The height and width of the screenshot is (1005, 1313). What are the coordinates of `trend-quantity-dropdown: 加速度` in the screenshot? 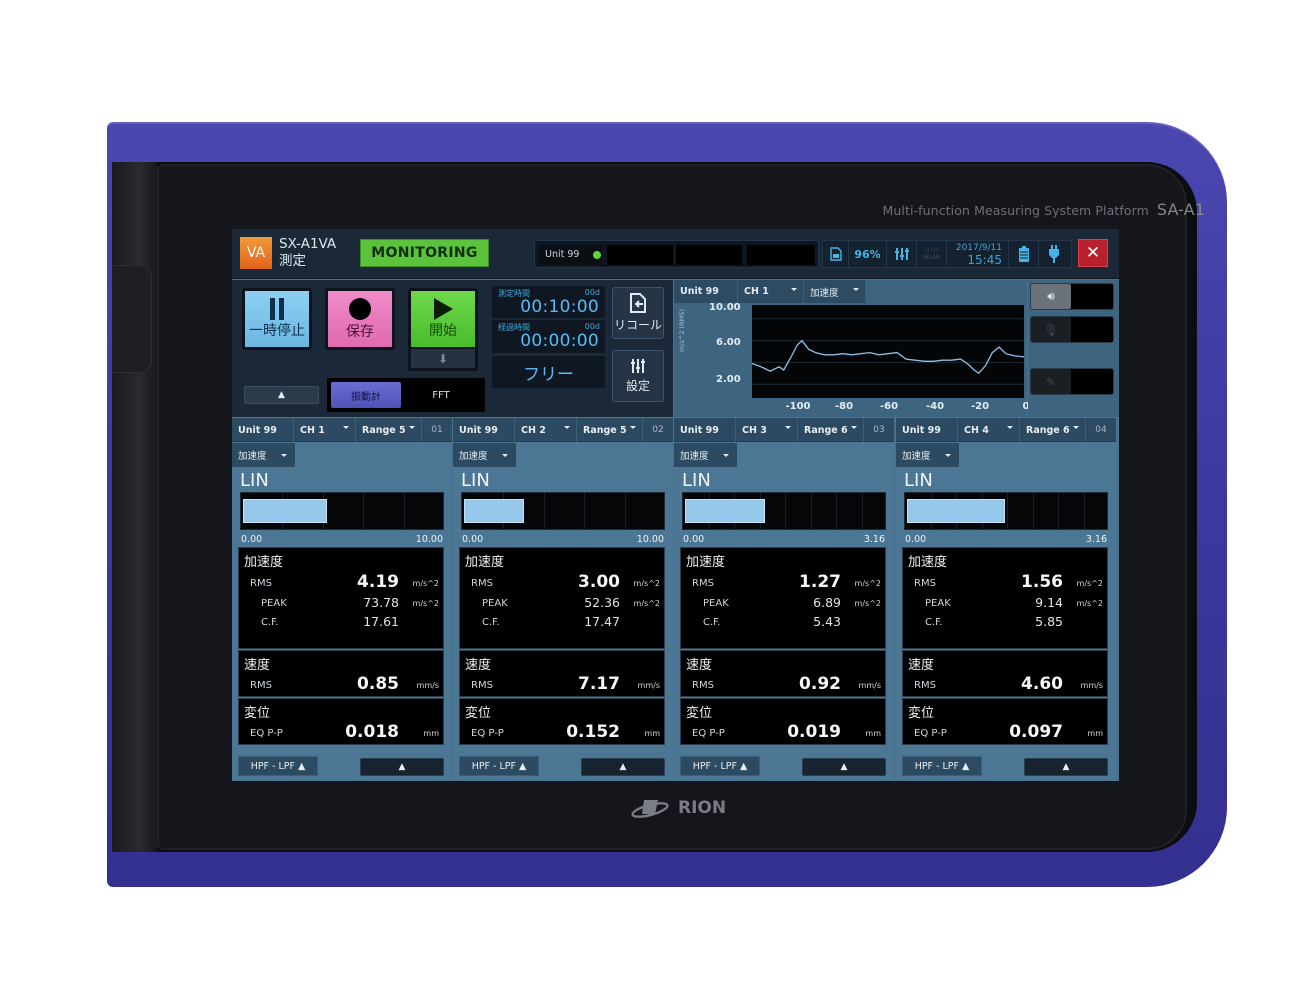 It's located at (835, 291).